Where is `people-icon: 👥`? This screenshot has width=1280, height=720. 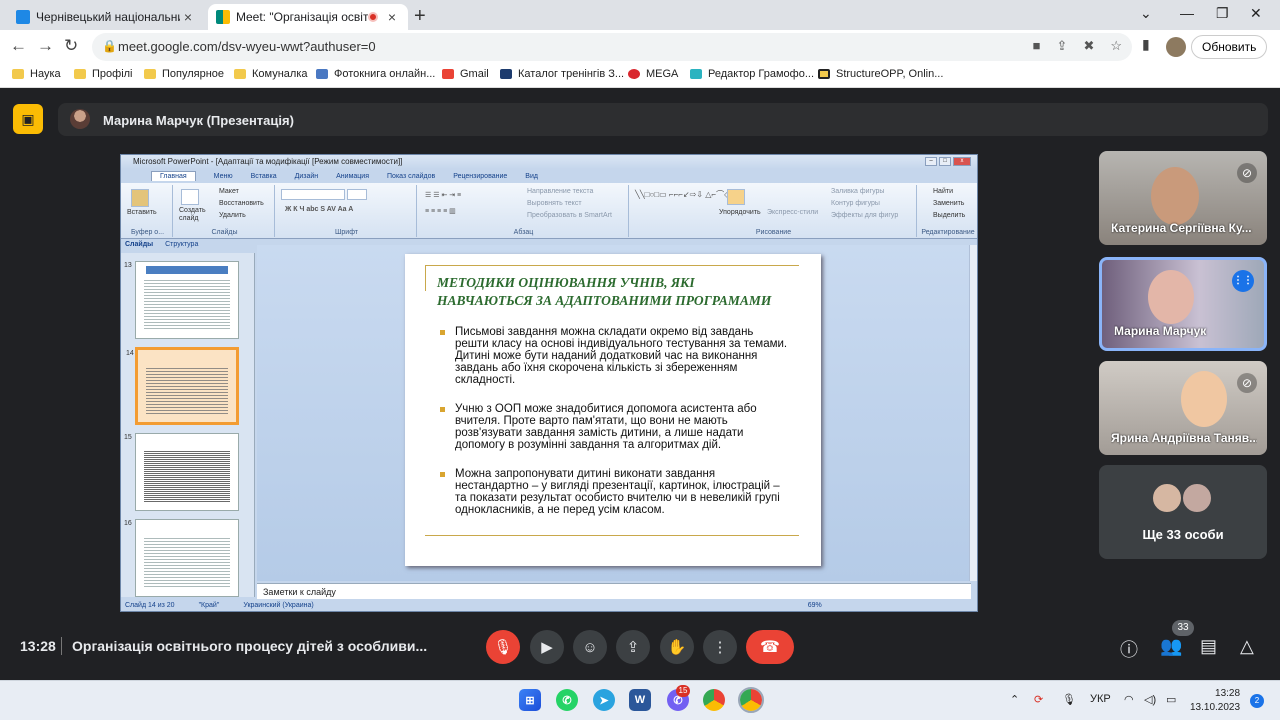
people-icon: 👥 is located at coordinates (1171, 646).